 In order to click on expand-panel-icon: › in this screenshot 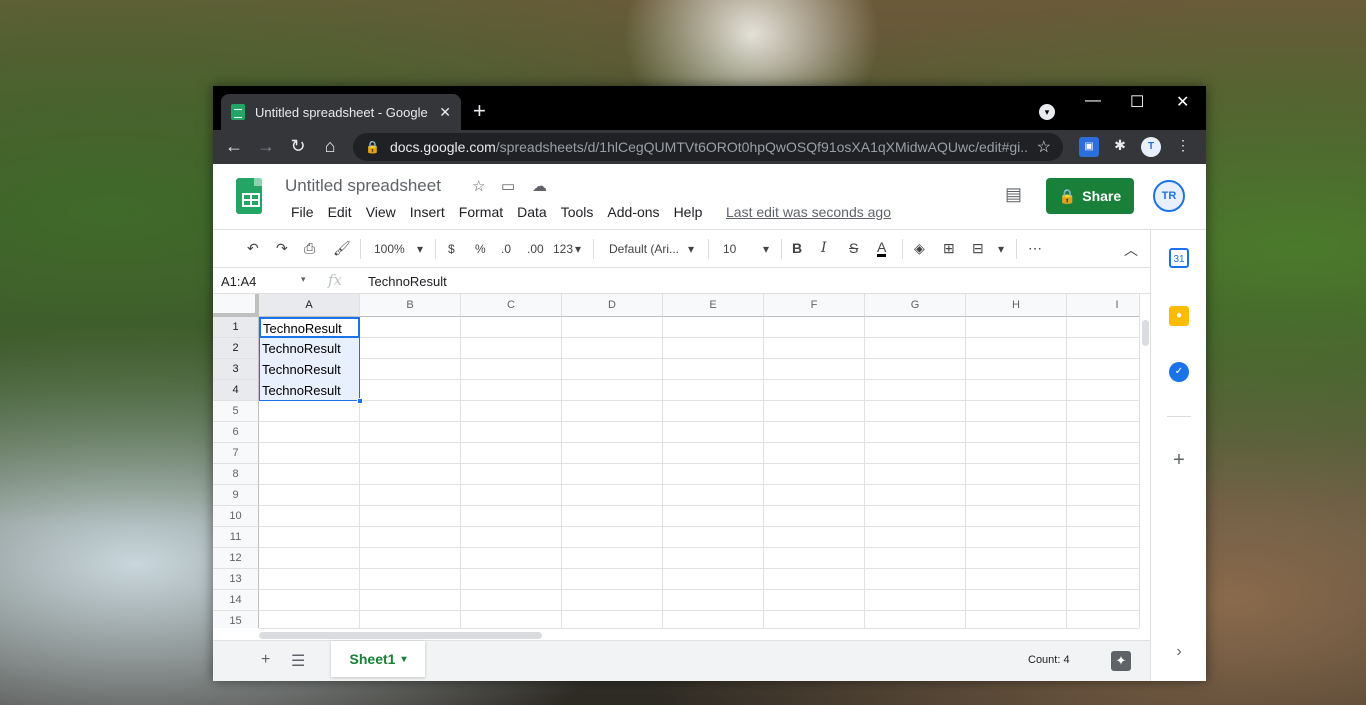, I will do `click(1179, 652)`.